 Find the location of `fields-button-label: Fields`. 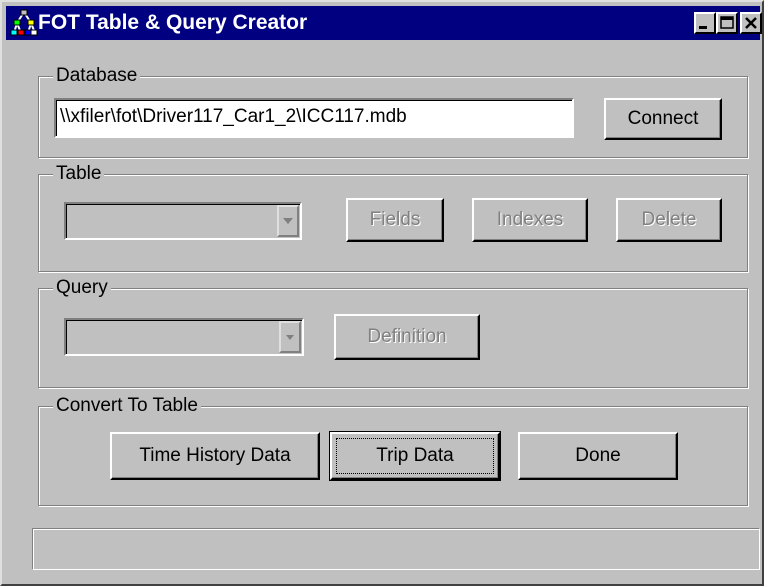

fields-button-label: Fields is located at coordinates (395, 219).